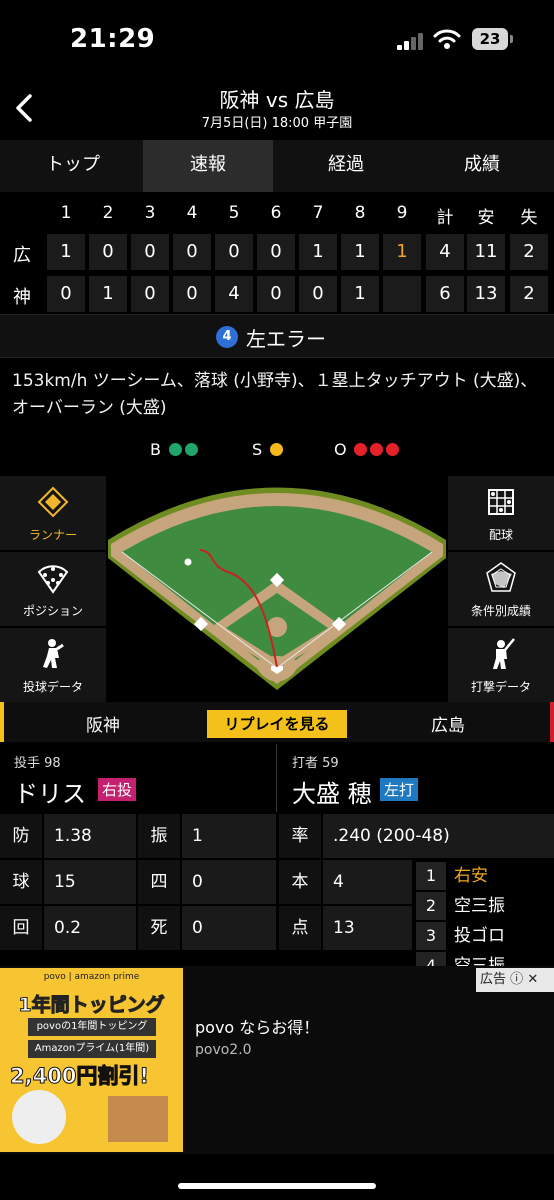  Describe the element at coordinates (227, 337) in the screenshot. I see `play-number-badge: 4` at that location.